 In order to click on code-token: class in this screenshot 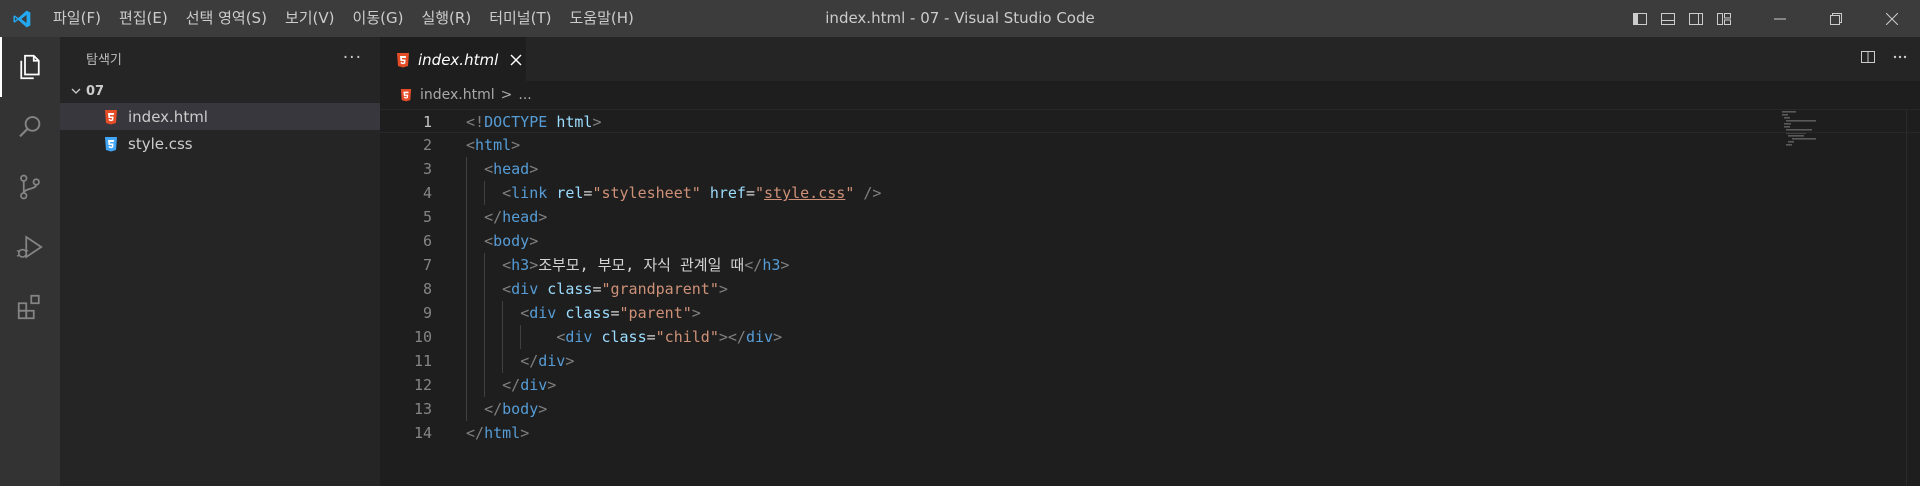, I will do `click(588, 313)`.